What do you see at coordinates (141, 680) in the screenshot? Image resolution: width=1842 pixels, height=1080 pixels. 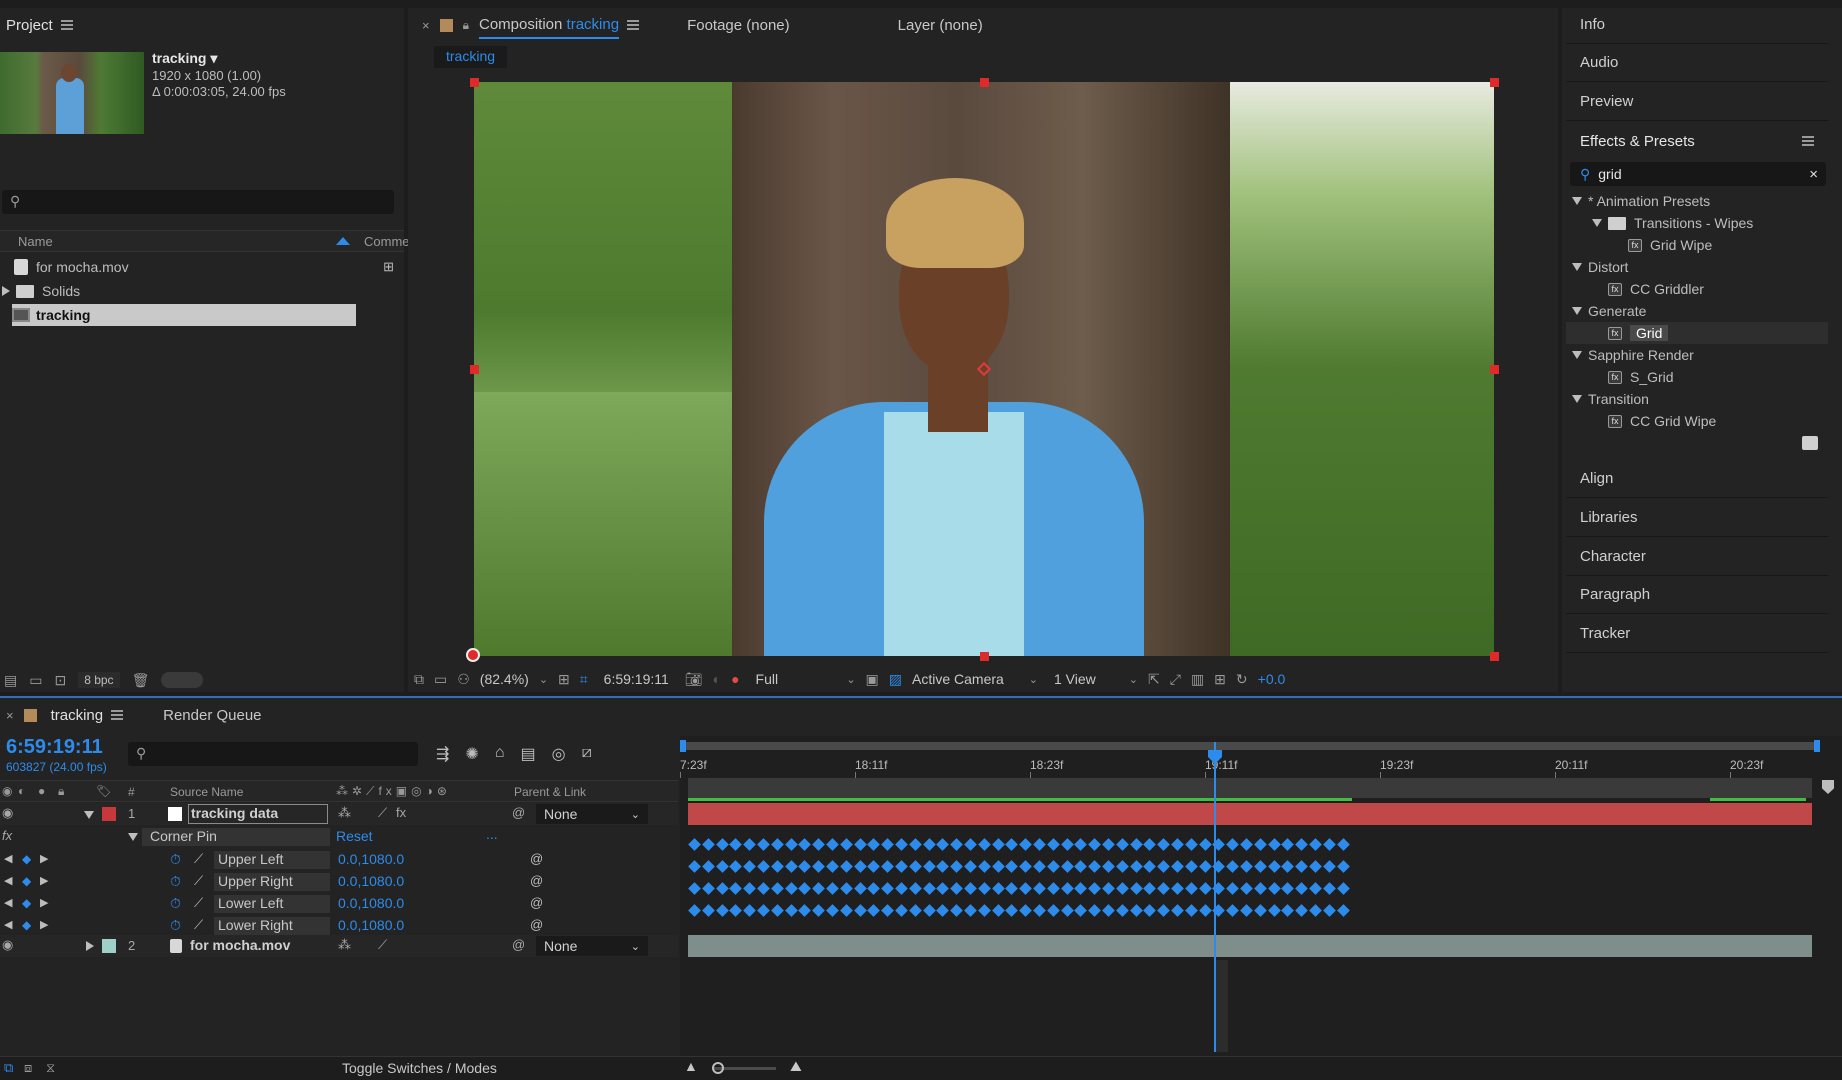 I see `trash-icon: 🗑︎` at bounding box center [141, 680].